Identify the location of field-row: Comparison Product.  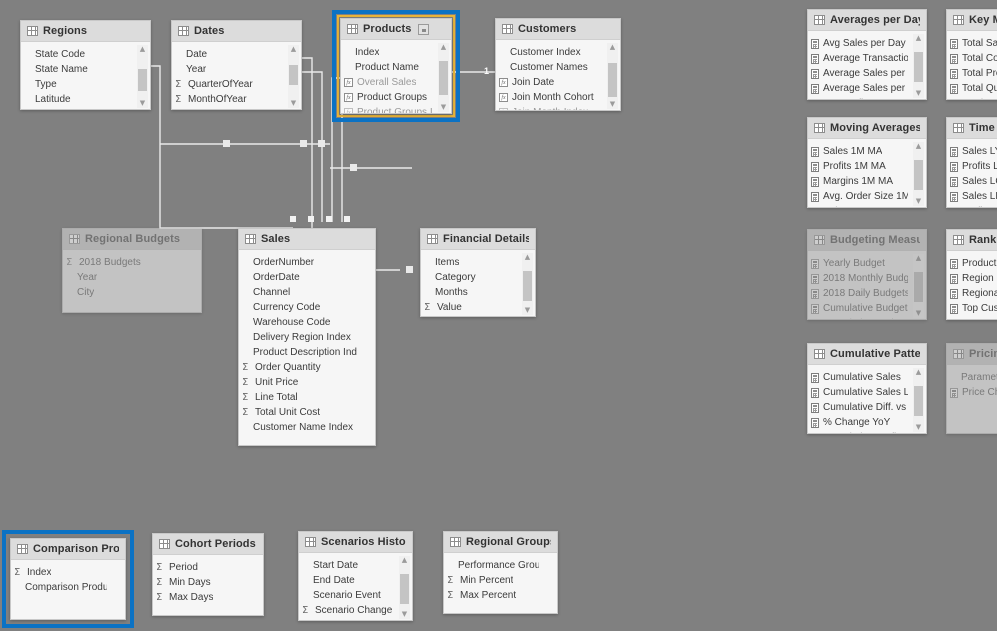
(68, 587).